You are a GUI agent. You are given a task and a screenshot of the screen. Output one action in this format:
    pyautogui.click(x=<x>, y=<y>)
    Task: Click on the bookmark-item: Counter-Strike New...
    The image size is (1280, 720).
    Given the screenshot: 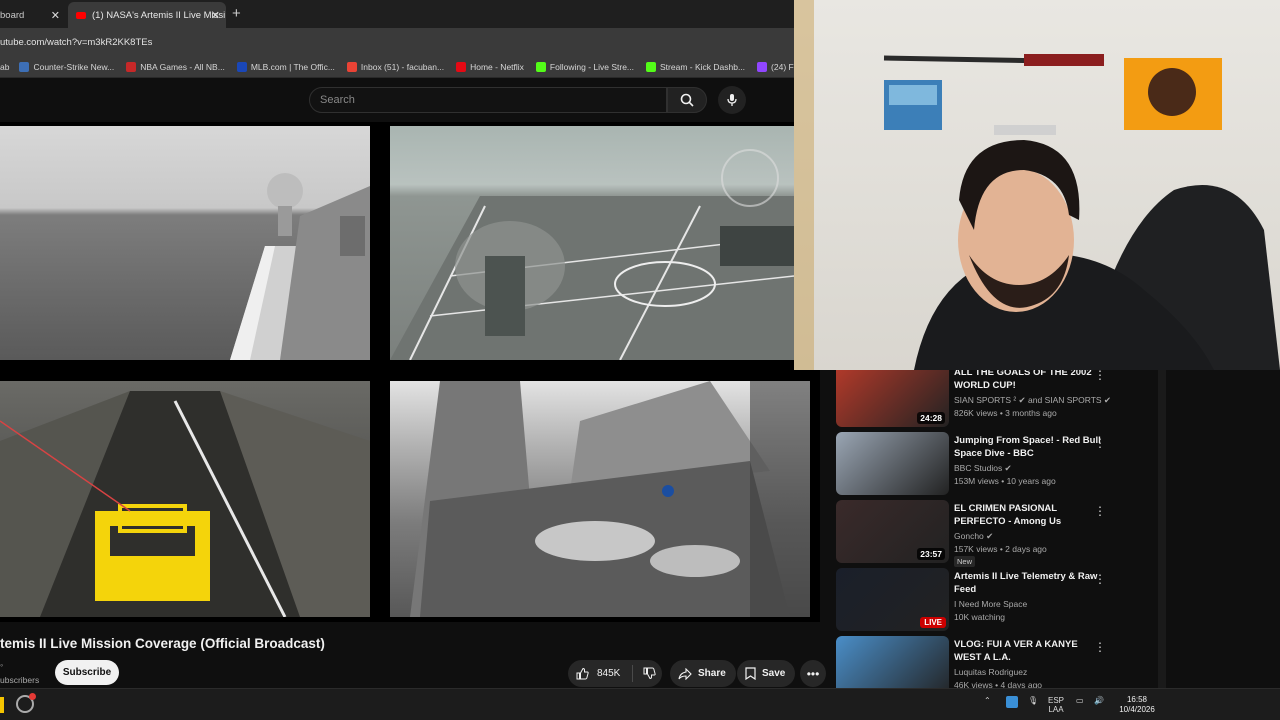 What is the action you would take?
    pyautogui.click(x=67, y=66)
    